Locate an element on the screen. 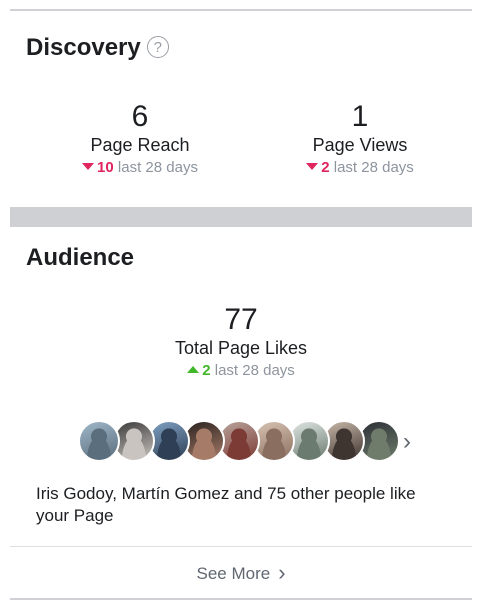 The width and height of the screenshot is (482, 602). see-more-button: See More › is located at coordinates (241, 573).